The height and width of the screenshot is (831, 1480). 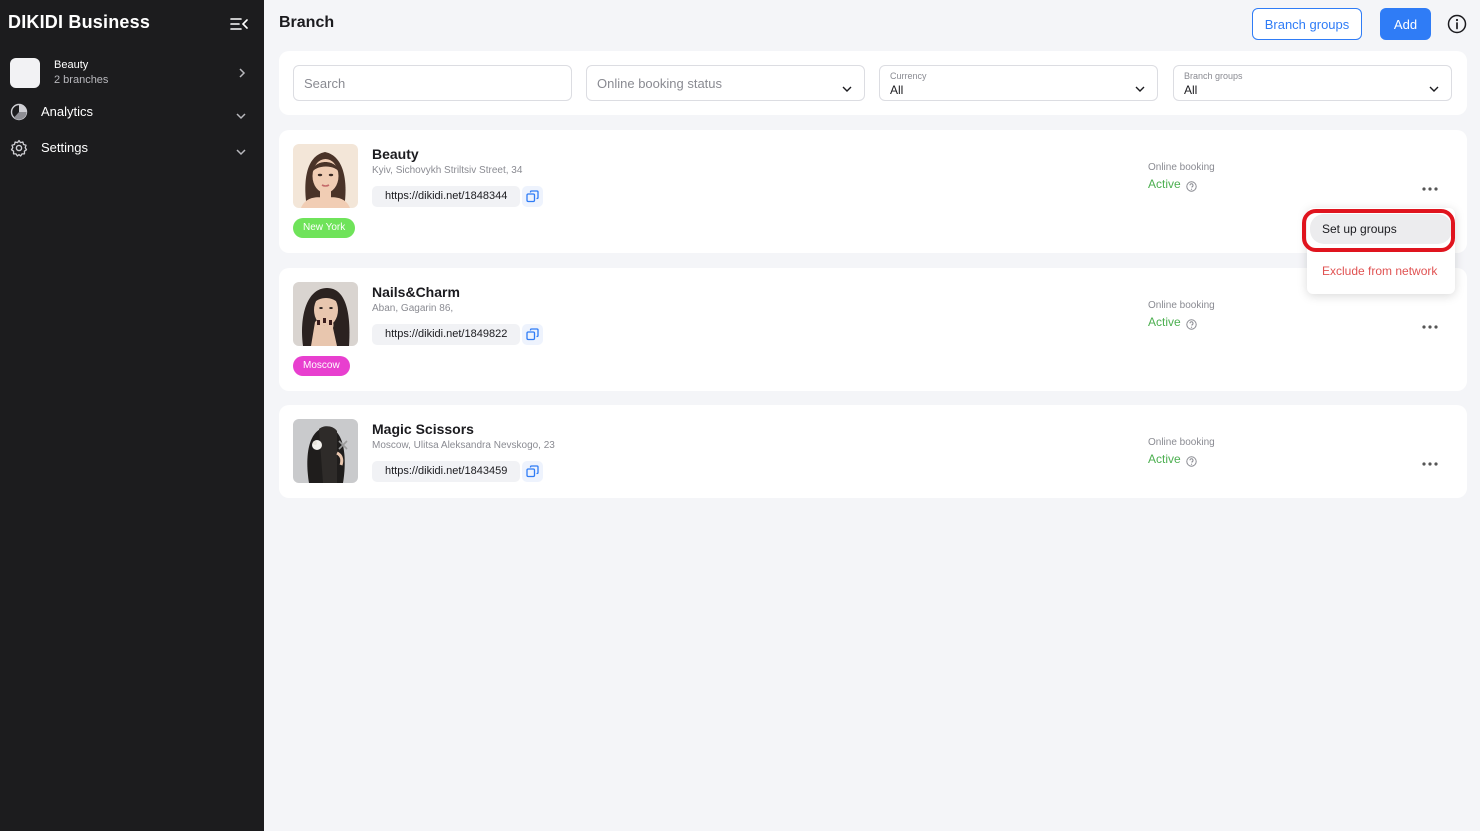 What do you see at coordinates (1457, 24) in the screenshot?
I see `info-icon` at bounding box center [1457, 24].